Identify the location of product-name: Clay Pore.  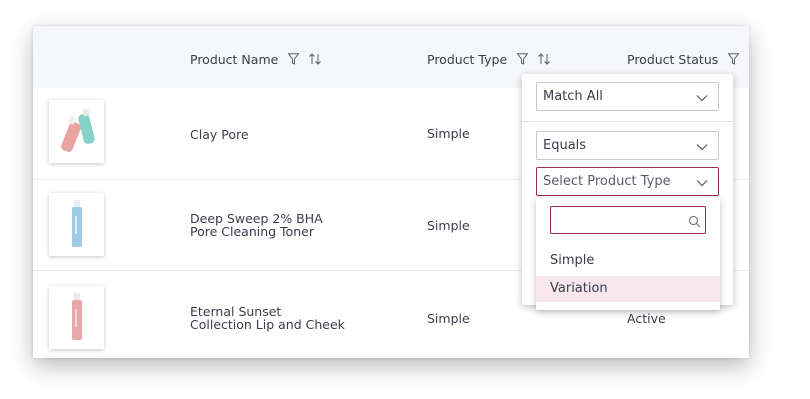
(219, 134).